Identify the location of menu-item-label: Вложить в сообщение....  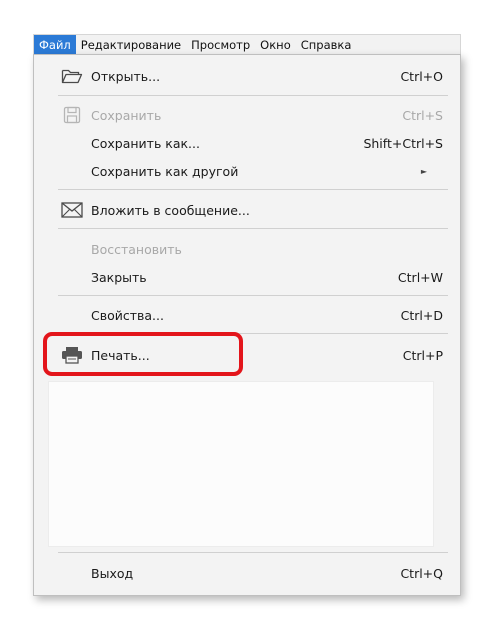
(170, 210).